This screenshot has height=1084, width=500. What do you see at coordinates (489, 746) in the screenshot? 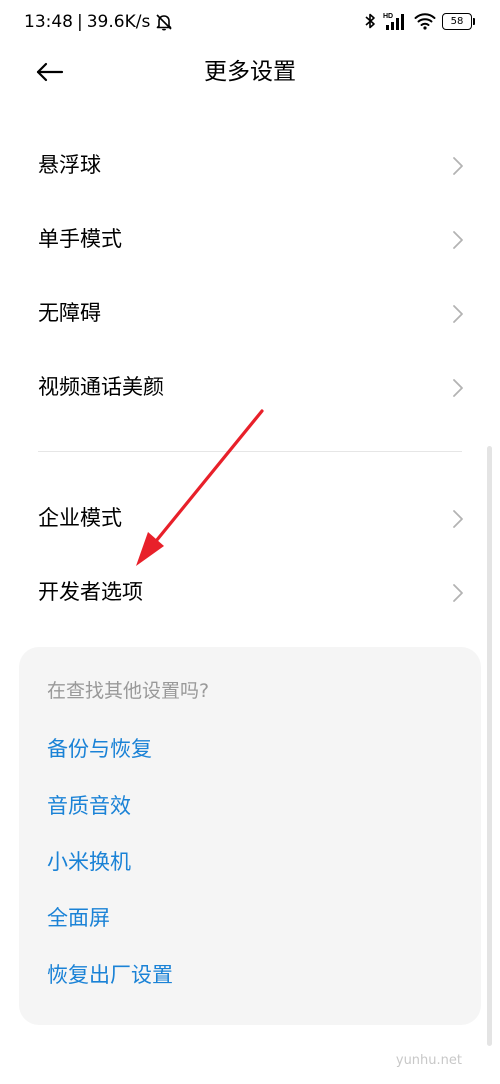
I see `scrollbar` at bounding box center [489, 746].